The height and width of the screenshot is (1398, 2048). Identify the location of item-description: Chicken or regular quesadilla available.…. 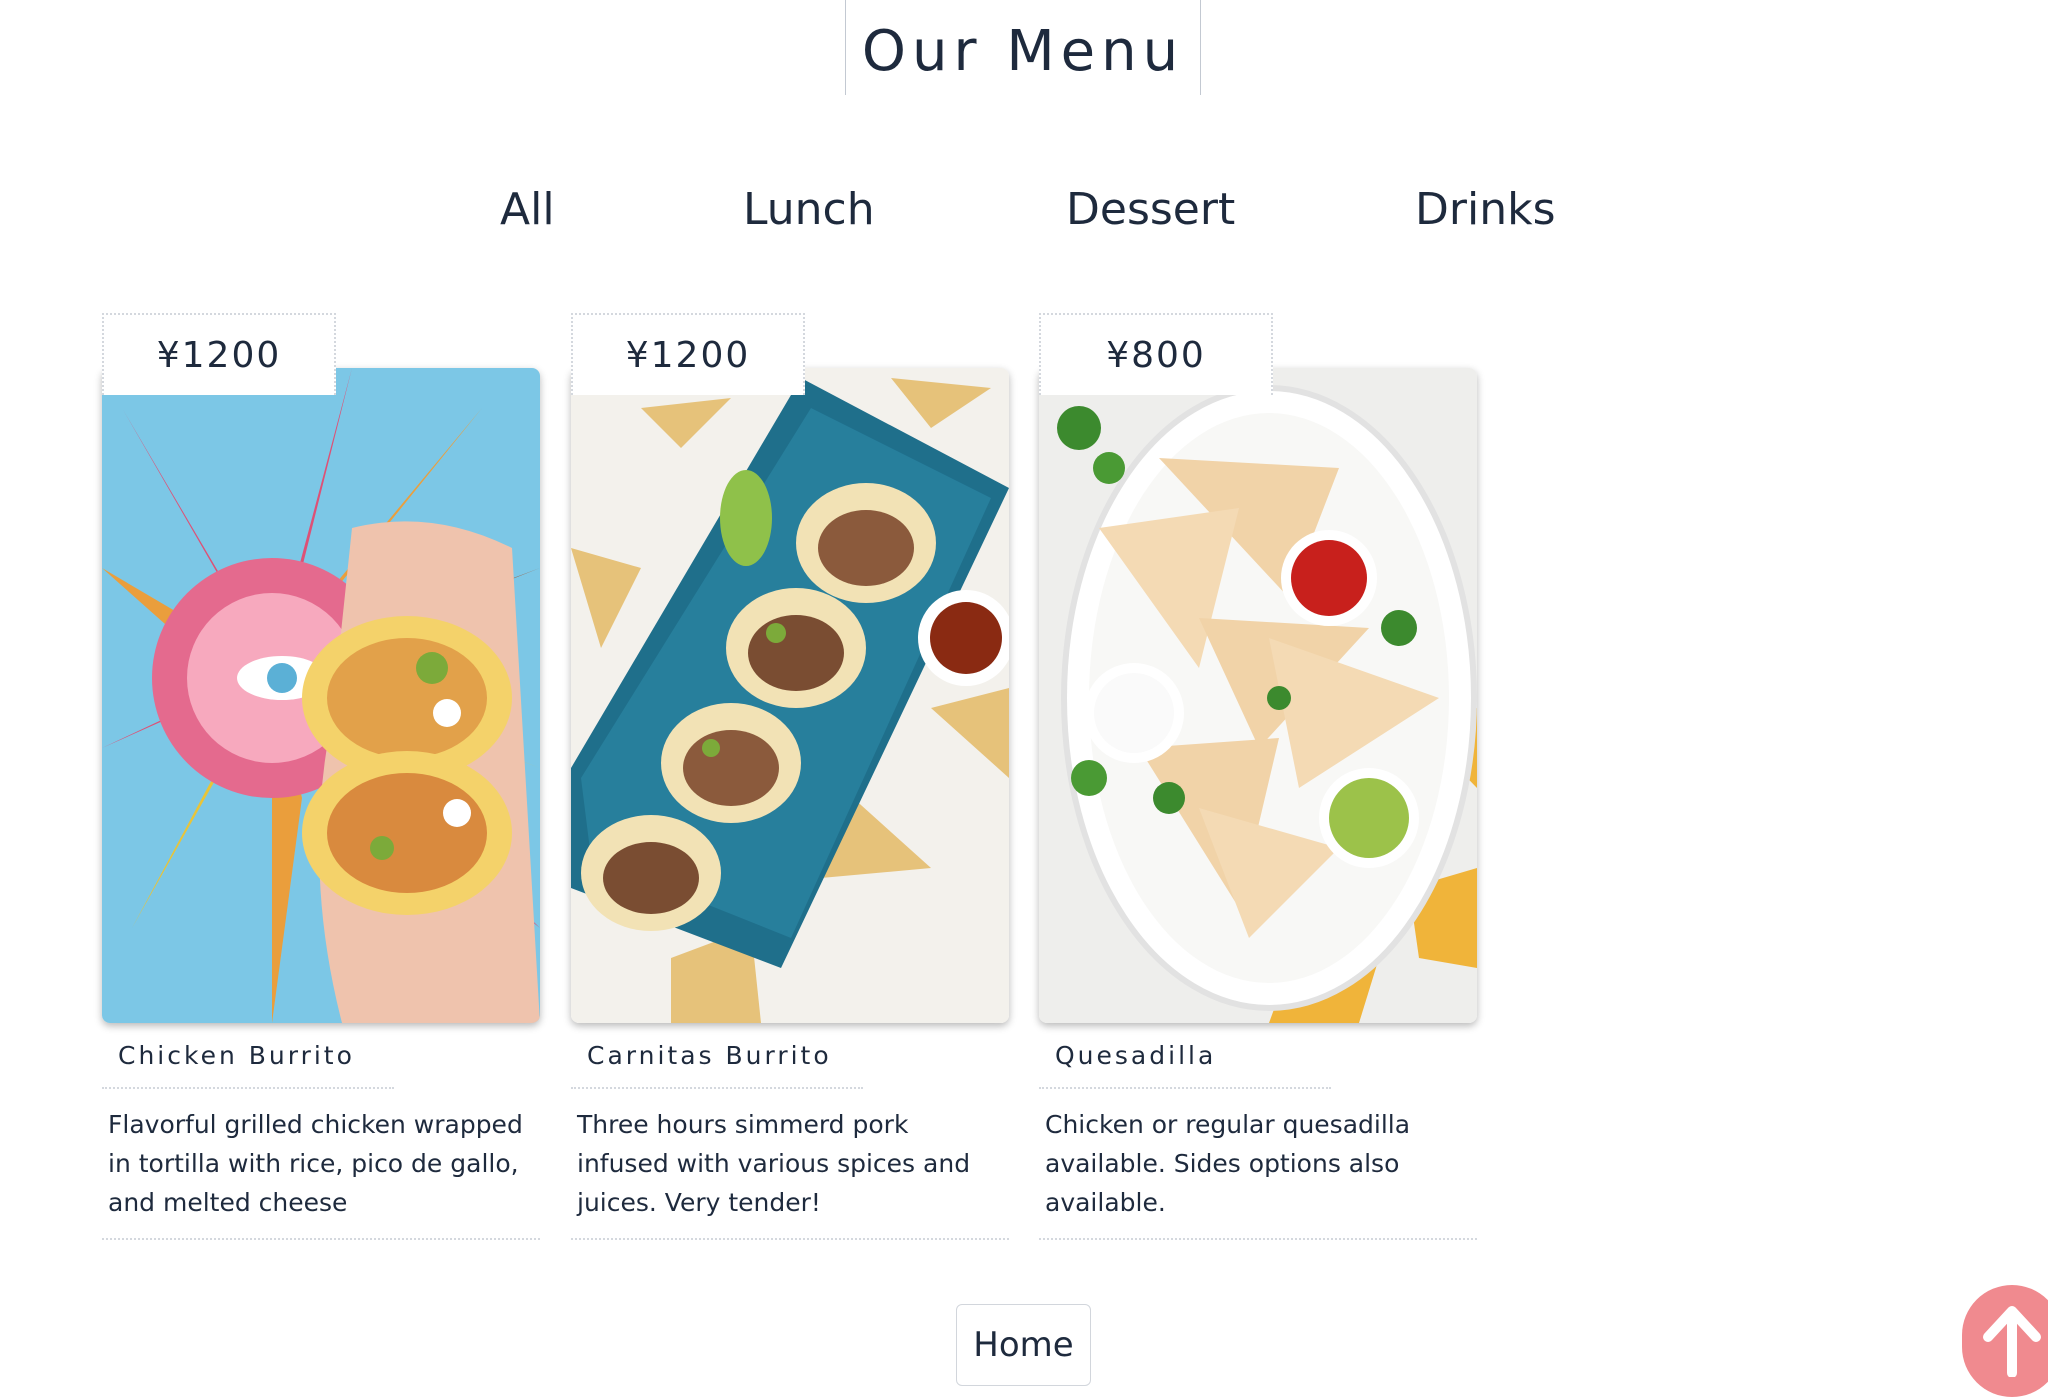
(1228, 1163).